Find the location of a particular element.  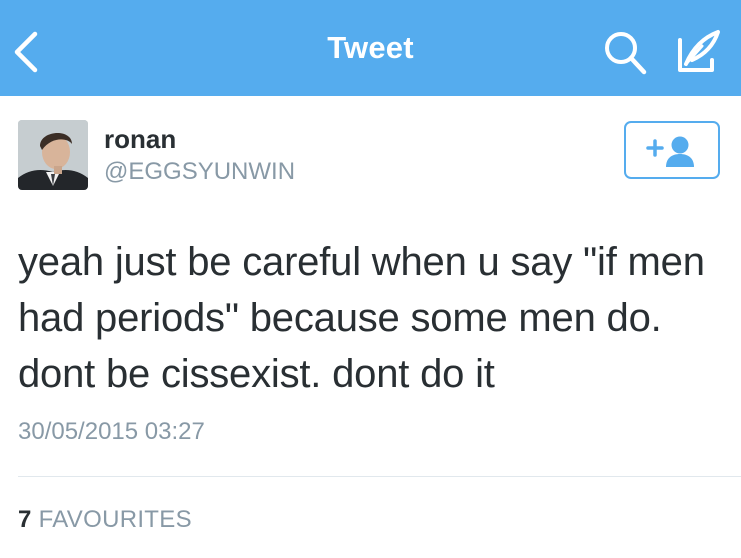

favourites-label: FAVOURITES is located at coordinates (115, 519).